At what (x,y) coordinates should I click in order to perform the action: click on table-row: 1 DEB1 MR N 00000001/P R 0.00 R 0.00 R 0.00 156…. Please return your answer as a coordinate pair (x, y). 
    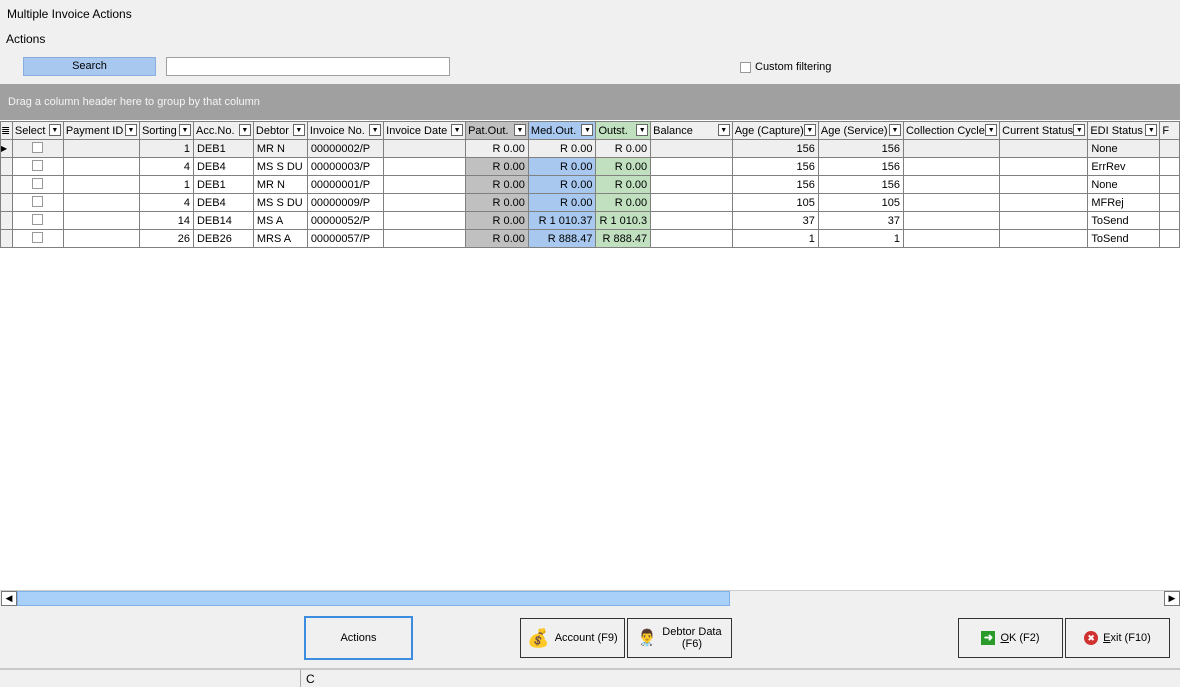
    Looking at the image, I should click on (590, 184).